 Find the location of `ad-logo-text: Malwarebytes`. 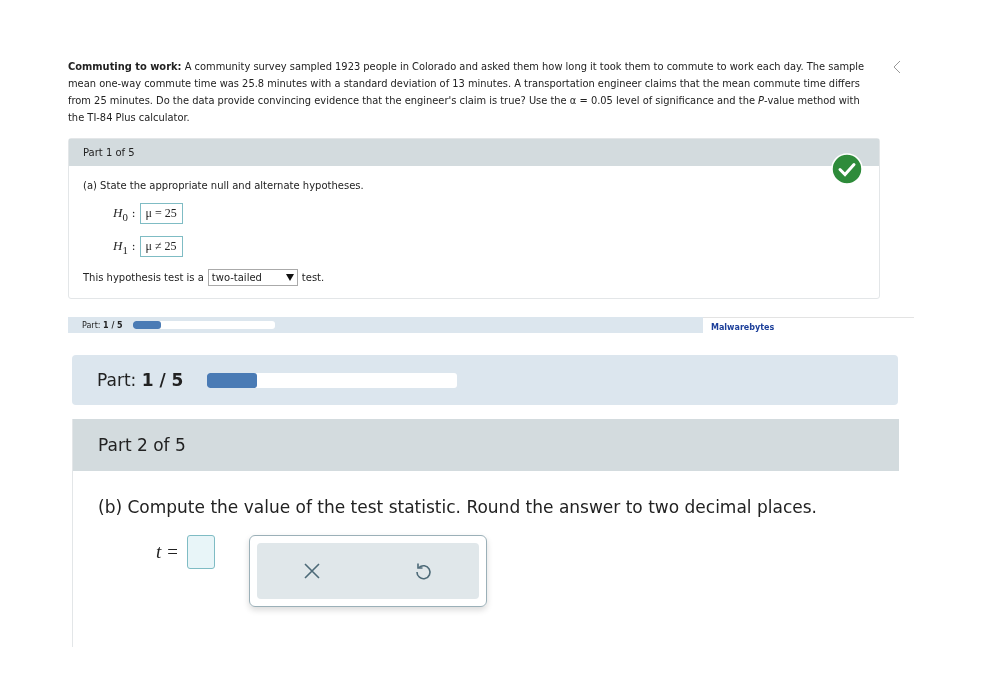

ad-logo-text: Malwarebytes is located at coordinates (743, 327).